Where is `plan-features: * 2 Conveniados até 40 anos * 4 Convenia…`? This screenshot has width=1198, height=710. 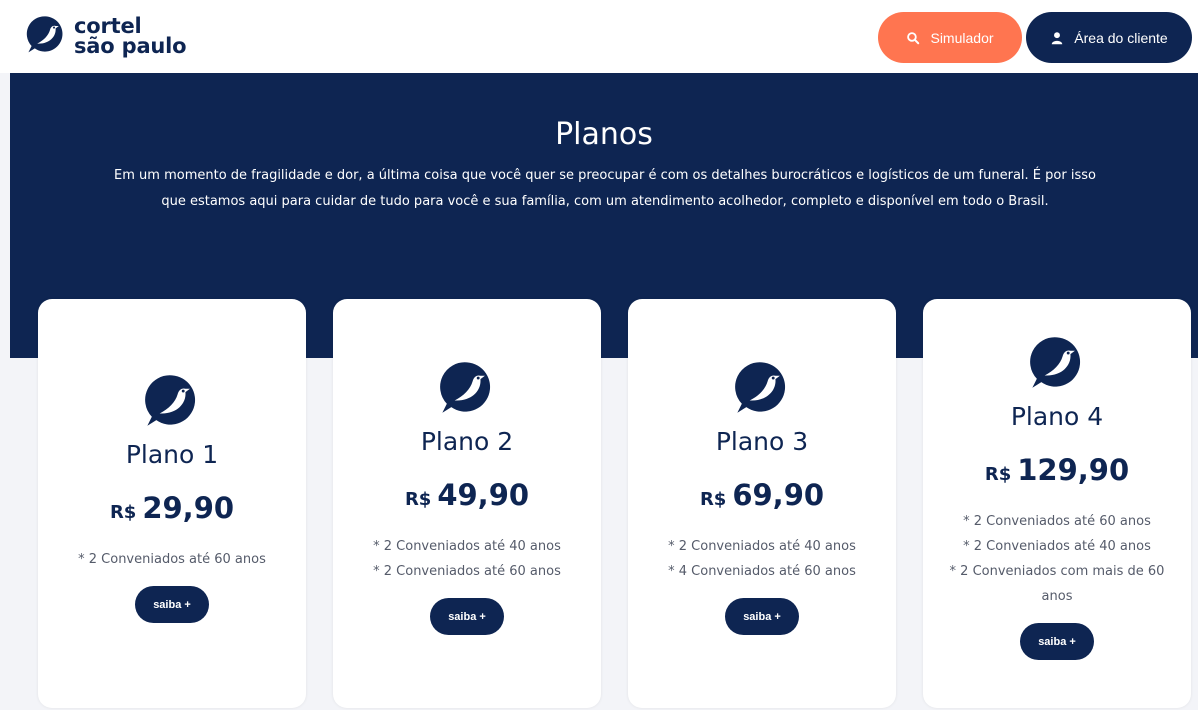 plan-features: * 2 Conveniados até 40 anos * 4 Convenia… is located at coordinates (762, 559).